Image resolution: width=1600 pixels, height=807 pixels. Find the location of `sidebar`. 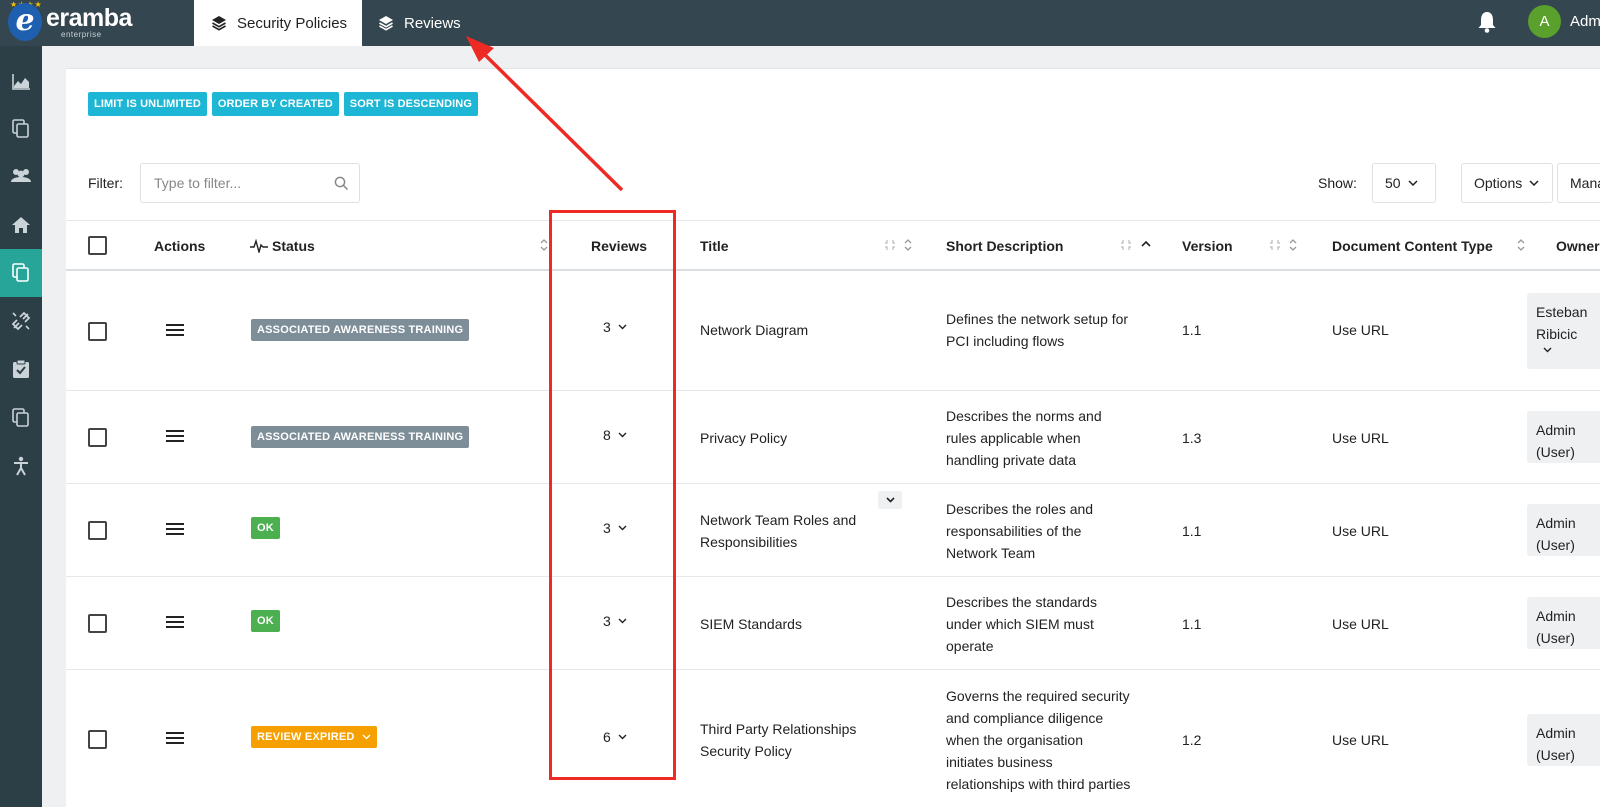

sidebar is located at coordinates (21, 426).